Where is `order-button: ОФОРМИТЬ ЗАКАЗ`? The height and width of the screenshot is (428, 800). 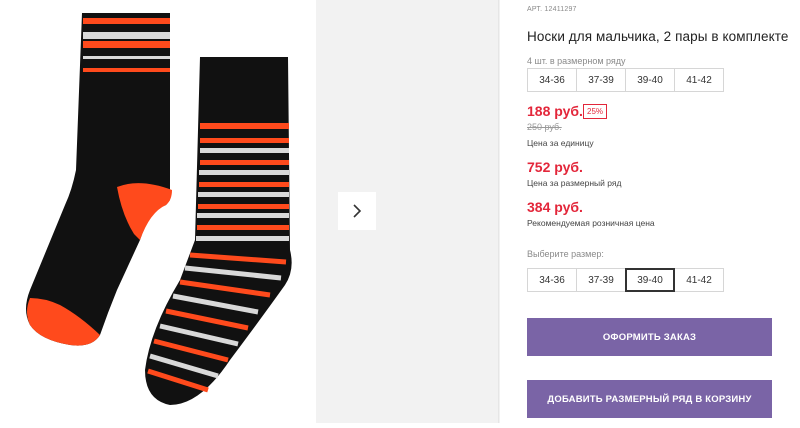 order-button: ОФОРМИТЬ ЗАКАЗ is located at coordinates (649, 337).